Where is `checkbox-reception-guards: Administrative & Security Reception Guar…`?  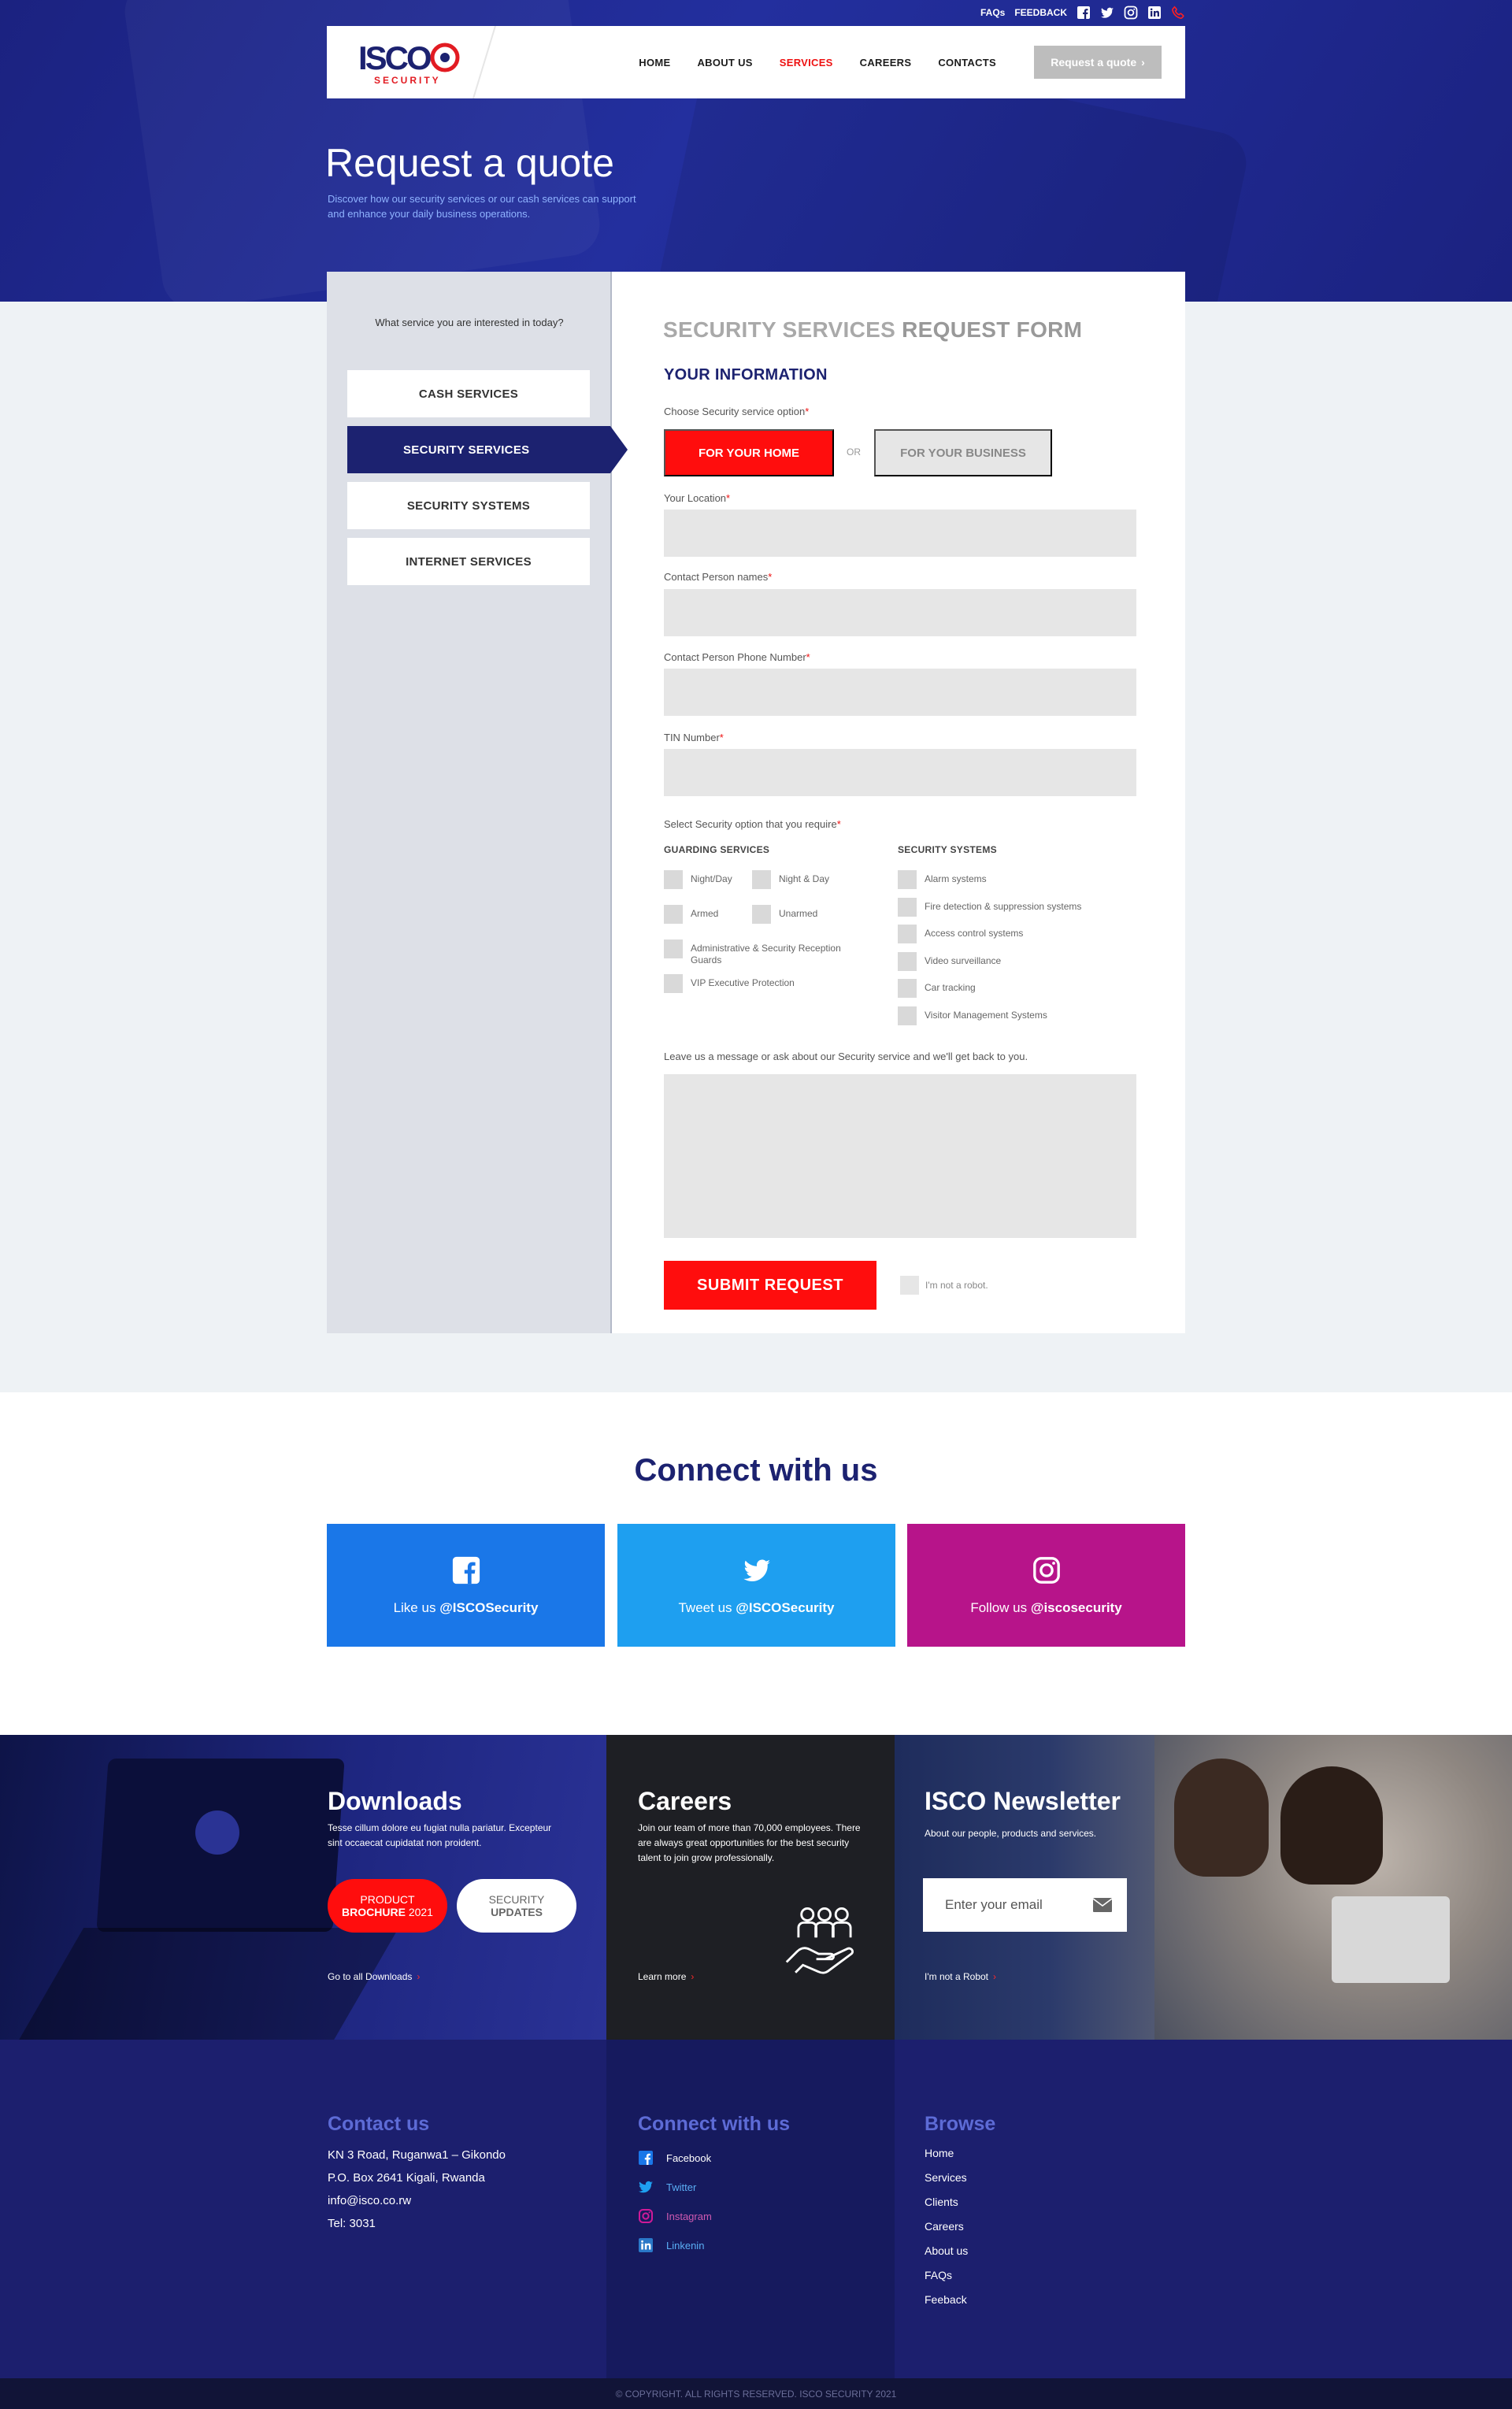
checkbox-reception-guards: Administrative & Security Reception Guar… is located at coordinates (754, 953).